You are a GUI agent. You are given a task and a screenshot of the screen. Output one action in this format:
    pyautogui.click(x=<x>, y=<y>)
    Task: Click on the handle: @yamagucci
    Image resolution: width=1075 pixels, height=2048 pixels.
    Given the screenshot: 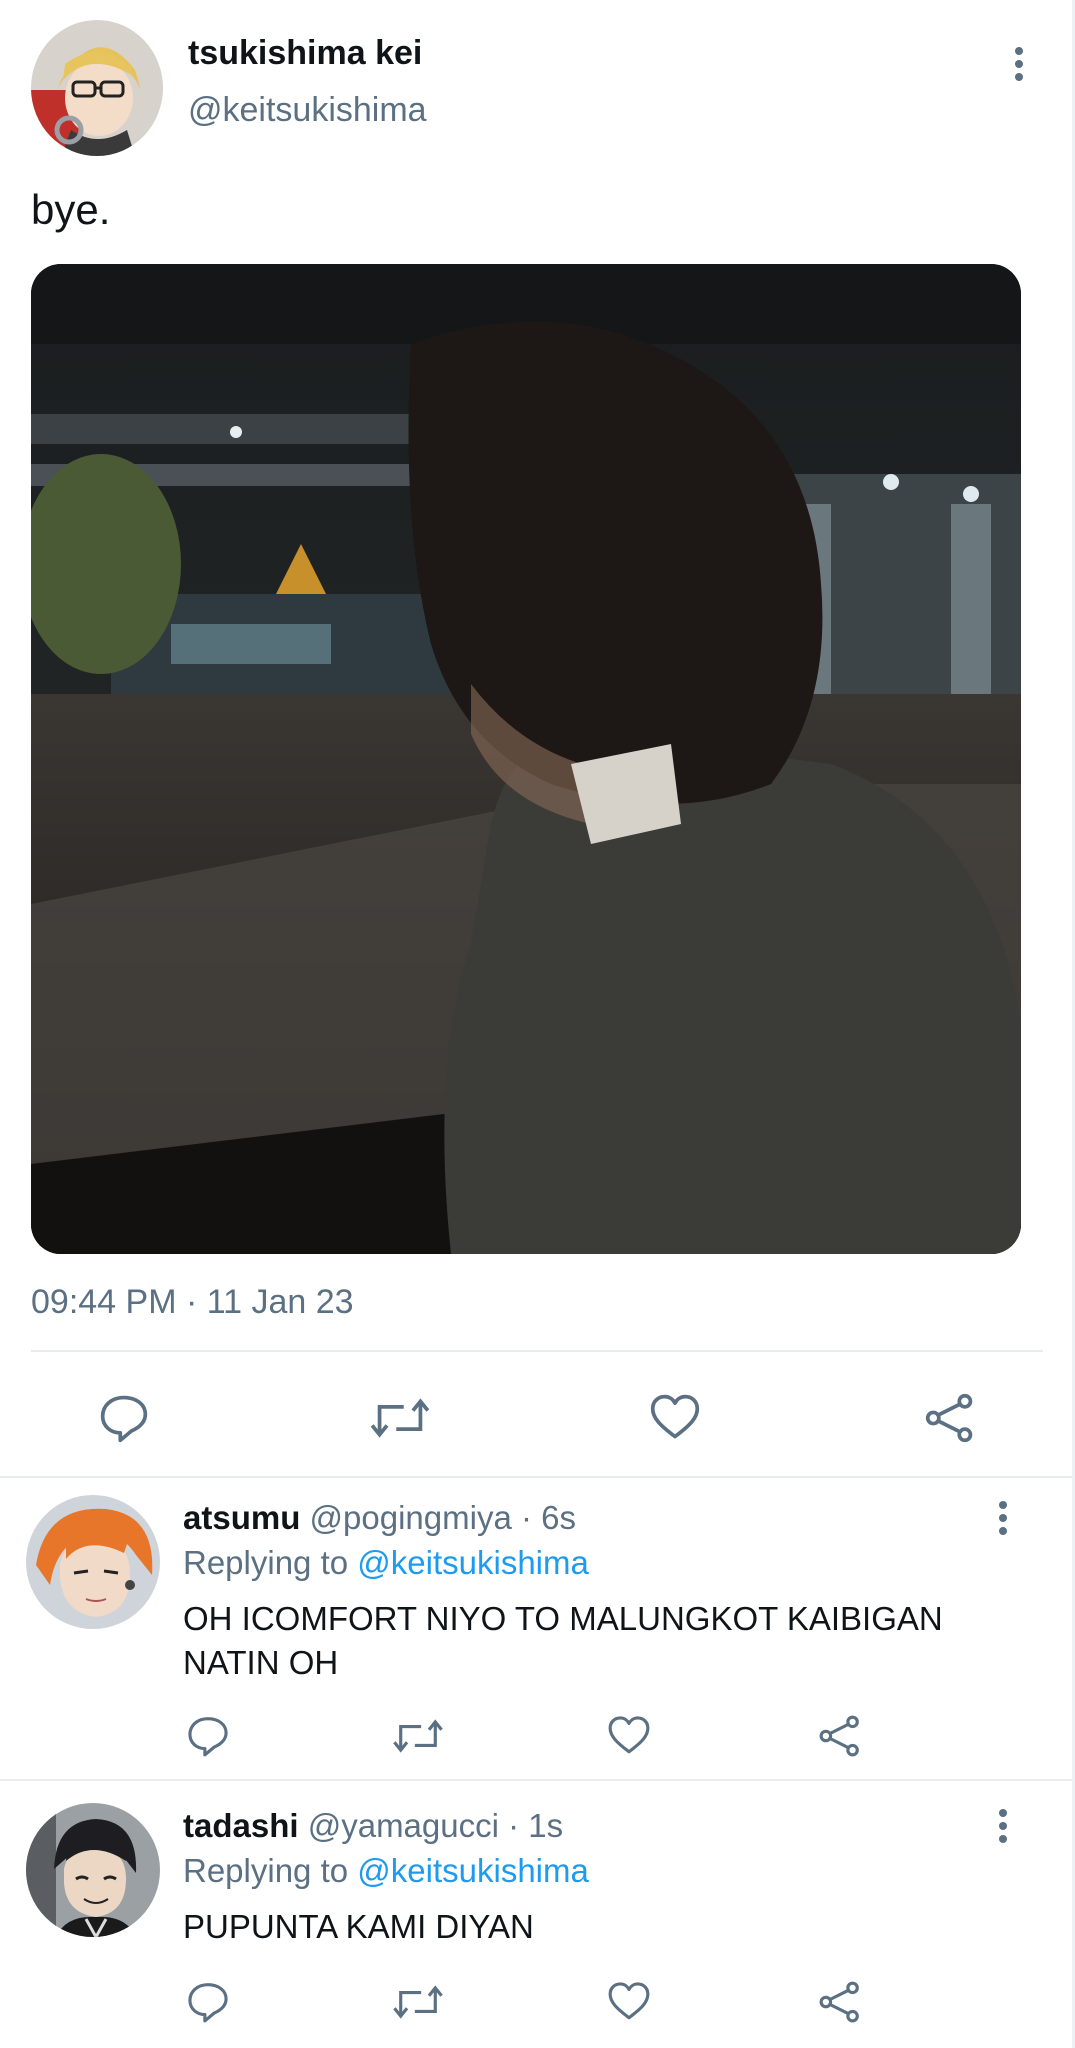 What is the action you would take?
    pyautogui.click(x=403, y=1825)
    